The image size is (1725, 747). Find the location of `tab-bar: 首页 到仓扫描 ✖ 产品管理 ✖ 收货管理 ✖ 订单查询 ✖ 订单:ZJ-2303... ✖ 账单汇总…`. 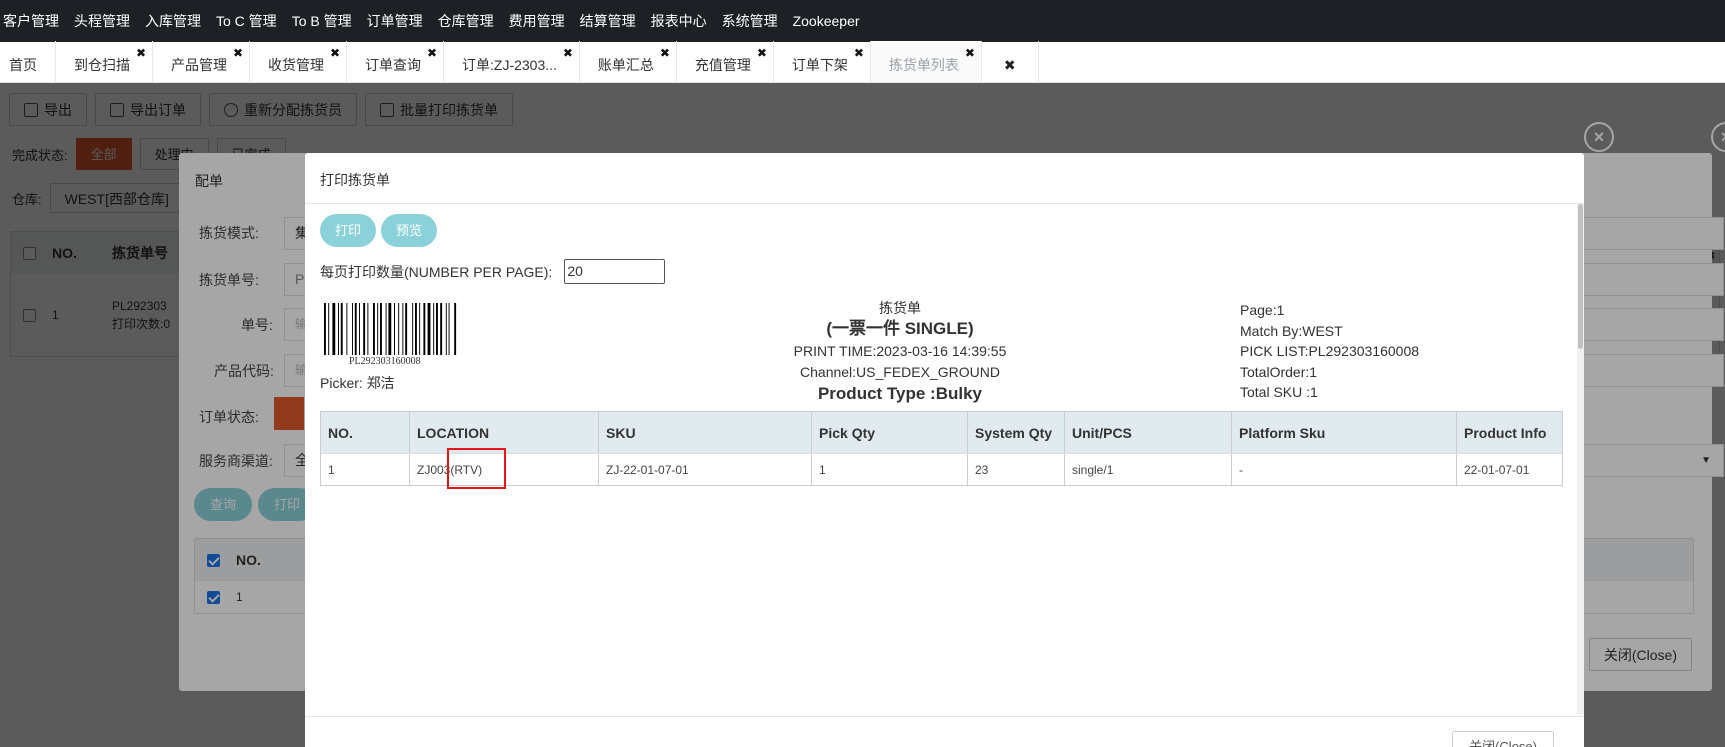

tab-bar: 首页 到仓扫描 ✖ 产品管理 ✖ 收货管理 ✖ 订单查询 ✖ 订单:ZJ-2303... ✖ 账单汇总… is located at coordinates (862, 62).